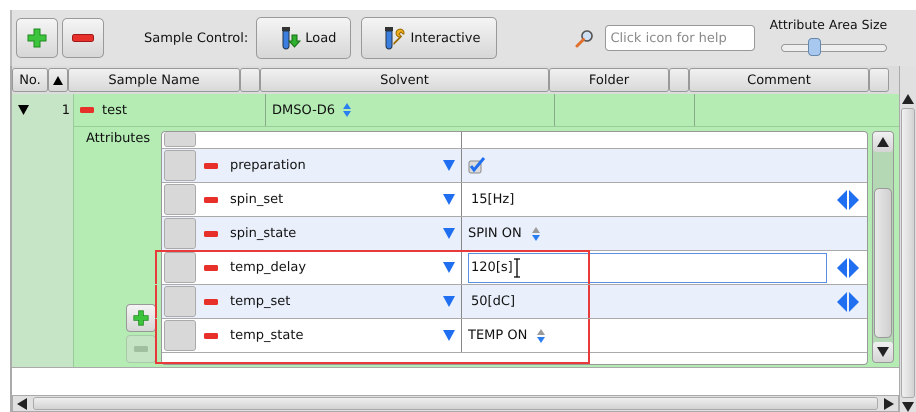  I want to click on attributes-scrollbar, so click(883, 247).